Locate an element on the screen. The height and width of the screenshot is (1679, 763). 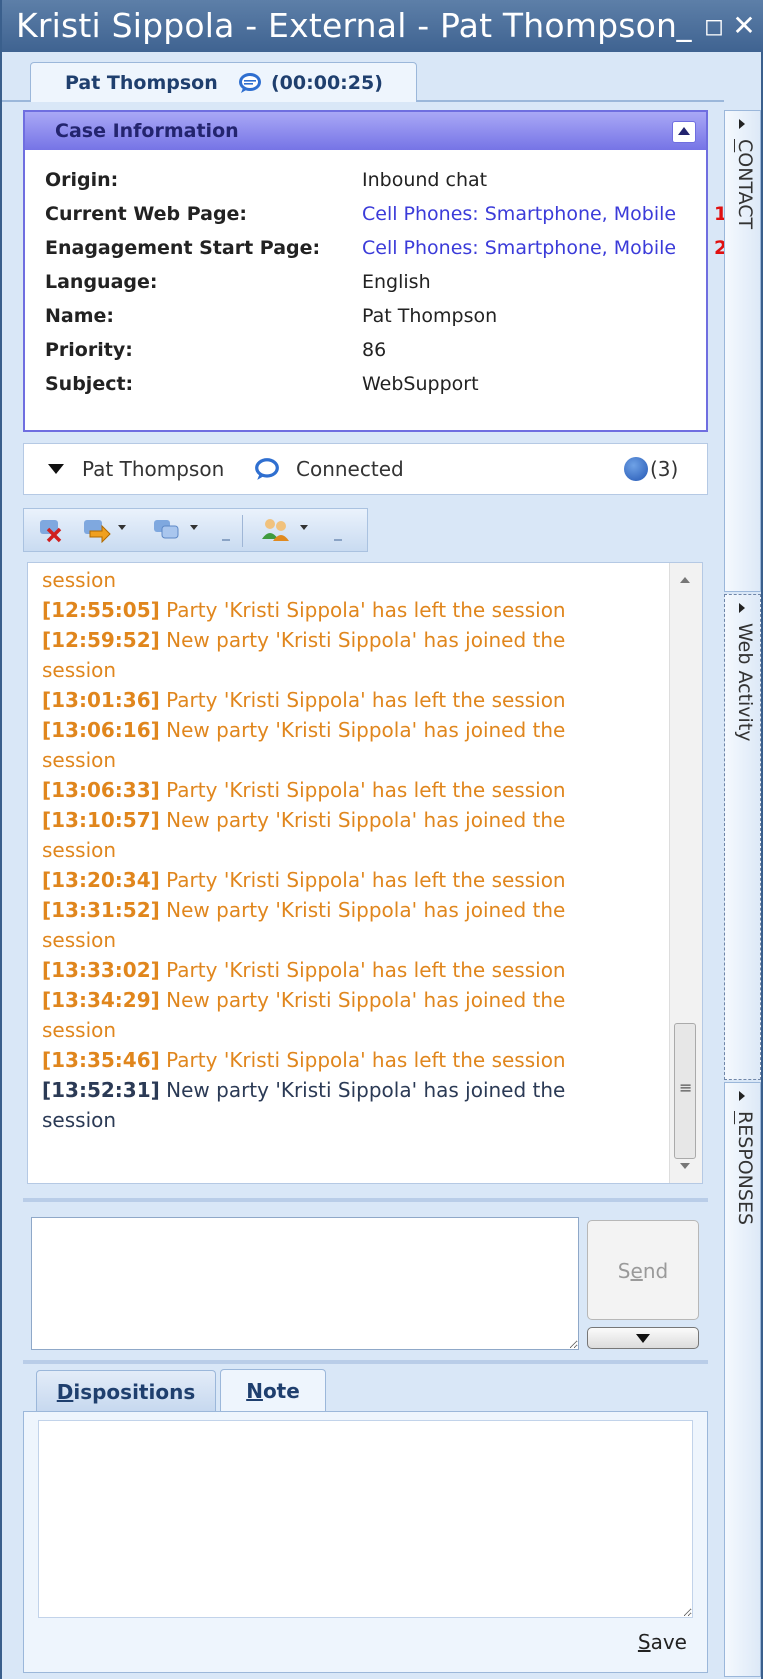
tab-dispositions: Dispositions is located at coordinates (126, 1391).